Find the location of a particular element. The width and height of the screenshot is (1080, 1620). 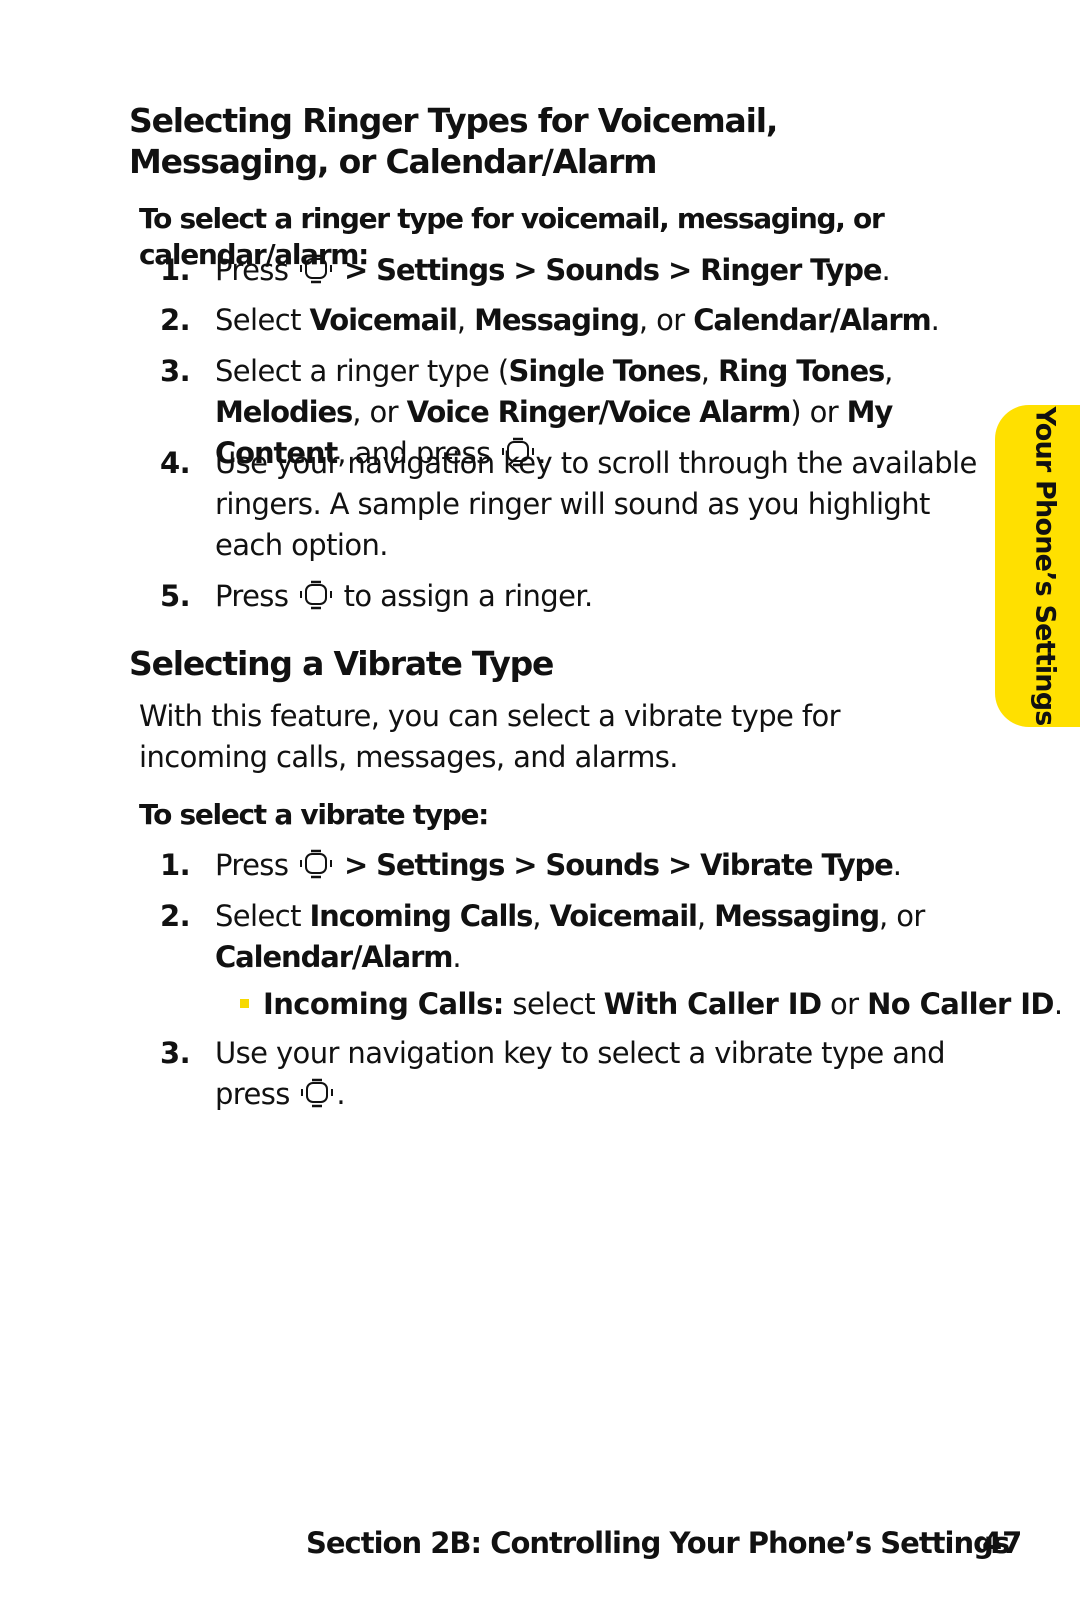

side-tab-label: Your Phone’s Settings is located at coordinates (1045, 566).